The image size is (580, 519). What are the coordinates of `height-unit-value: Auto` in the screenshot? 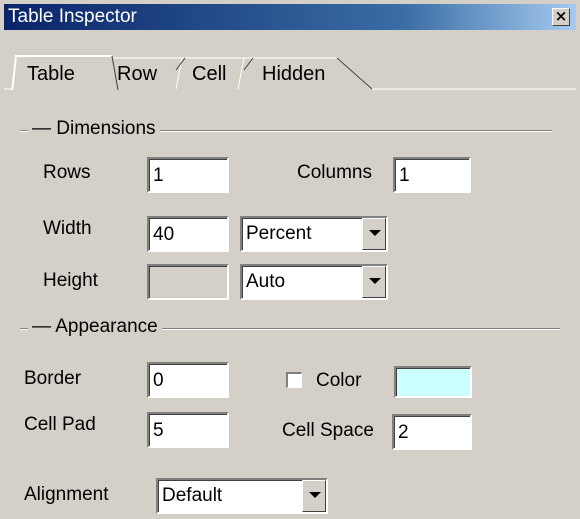 It's located at (266, 281).